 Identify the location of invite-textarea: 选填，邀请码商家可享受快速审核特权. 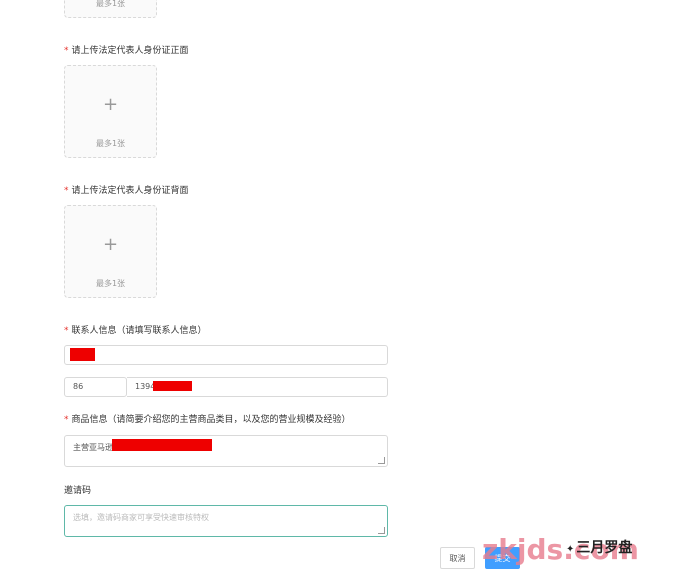
(226, 521).